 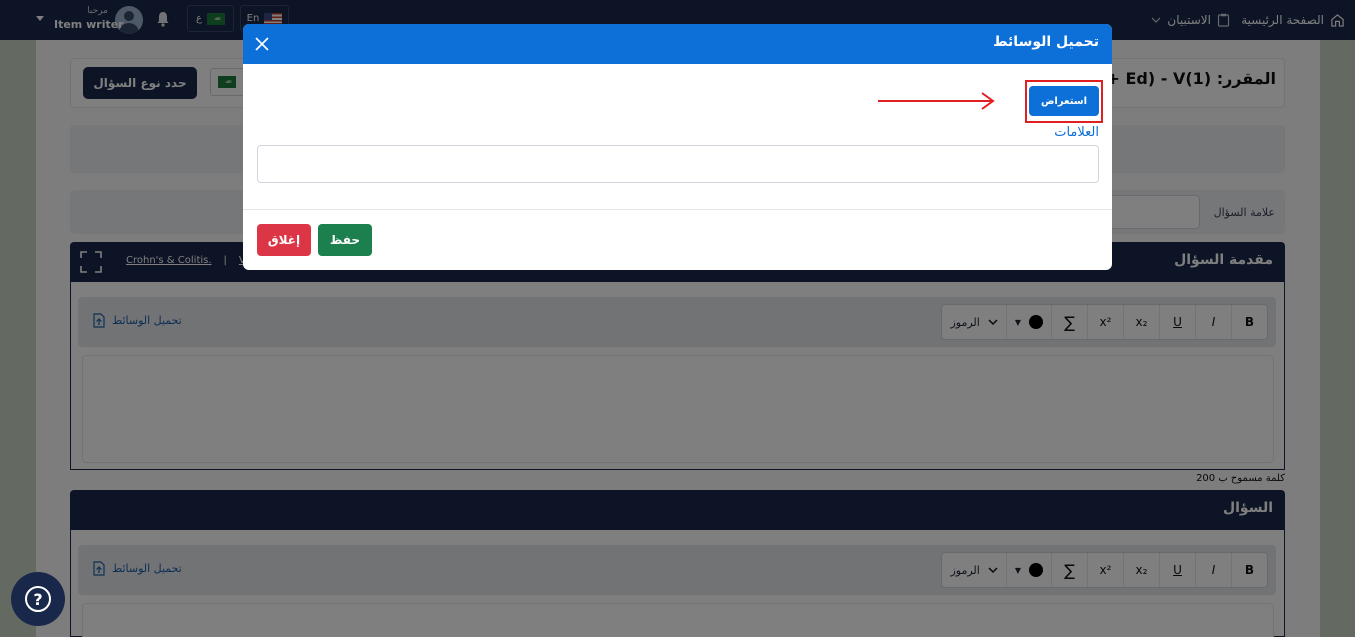 What do you see at coordinates (1076, 132) in the screenshot?
I see `tags-label: العلامات` at bounding box center [1076, 132].